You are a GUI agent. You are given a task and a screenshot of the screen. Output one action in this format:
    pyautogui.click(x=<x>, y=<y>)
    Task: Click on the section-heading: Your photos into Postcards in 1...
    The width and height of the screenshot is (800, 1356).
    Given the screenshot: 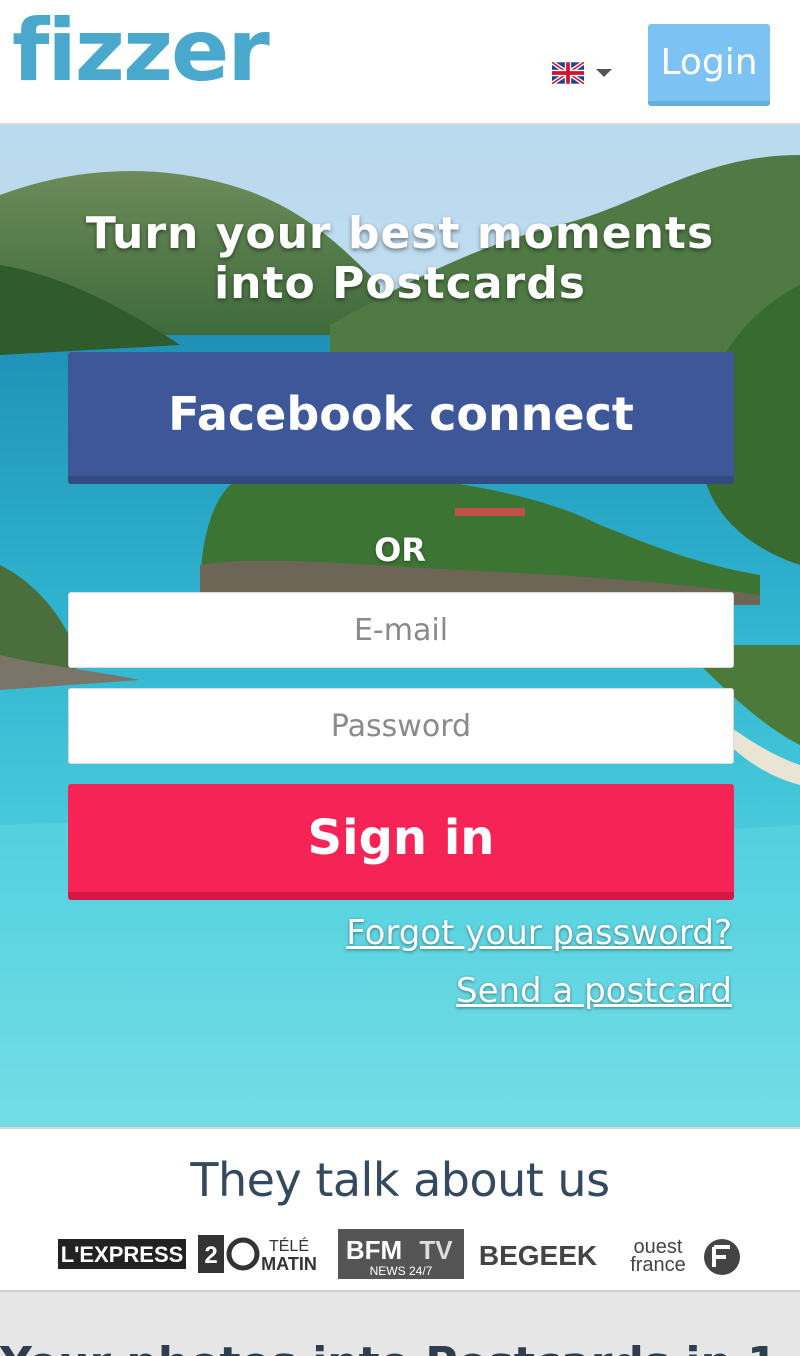 What is the action you would take?
    pyautogui.click(x=400, y=1347)
    